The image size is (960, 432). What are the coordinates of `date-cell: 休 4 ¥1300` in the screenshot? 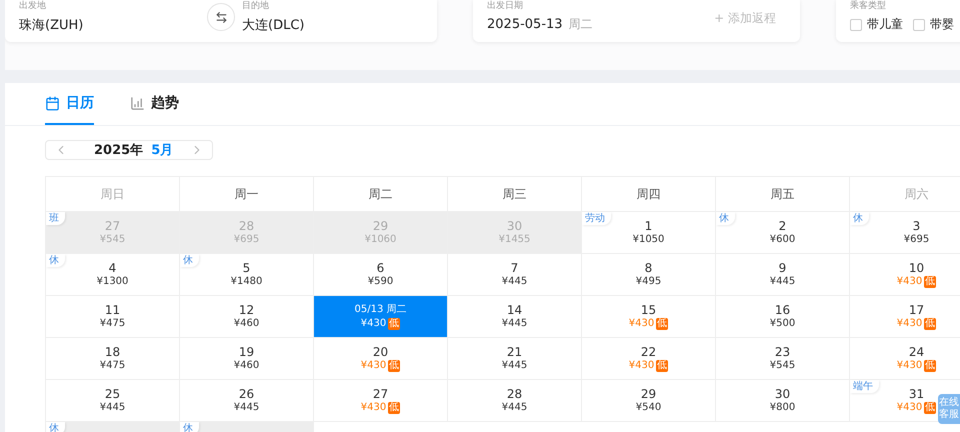 It's located at (113, 275).